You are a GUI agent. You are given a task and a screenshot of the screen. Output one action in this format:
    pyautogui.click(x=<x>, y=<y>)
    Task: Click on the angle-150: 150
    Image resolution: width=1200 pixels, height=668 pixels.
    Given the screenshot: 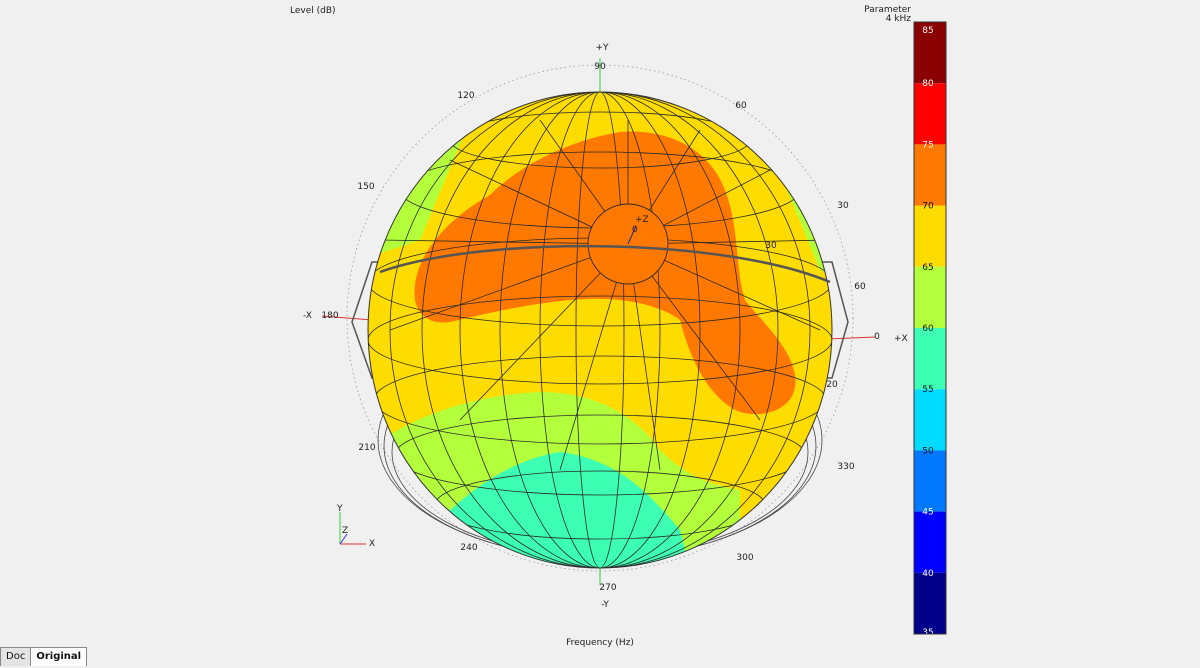 What is the action you would take?
    pyautogui.click(x=365, y=187)
    